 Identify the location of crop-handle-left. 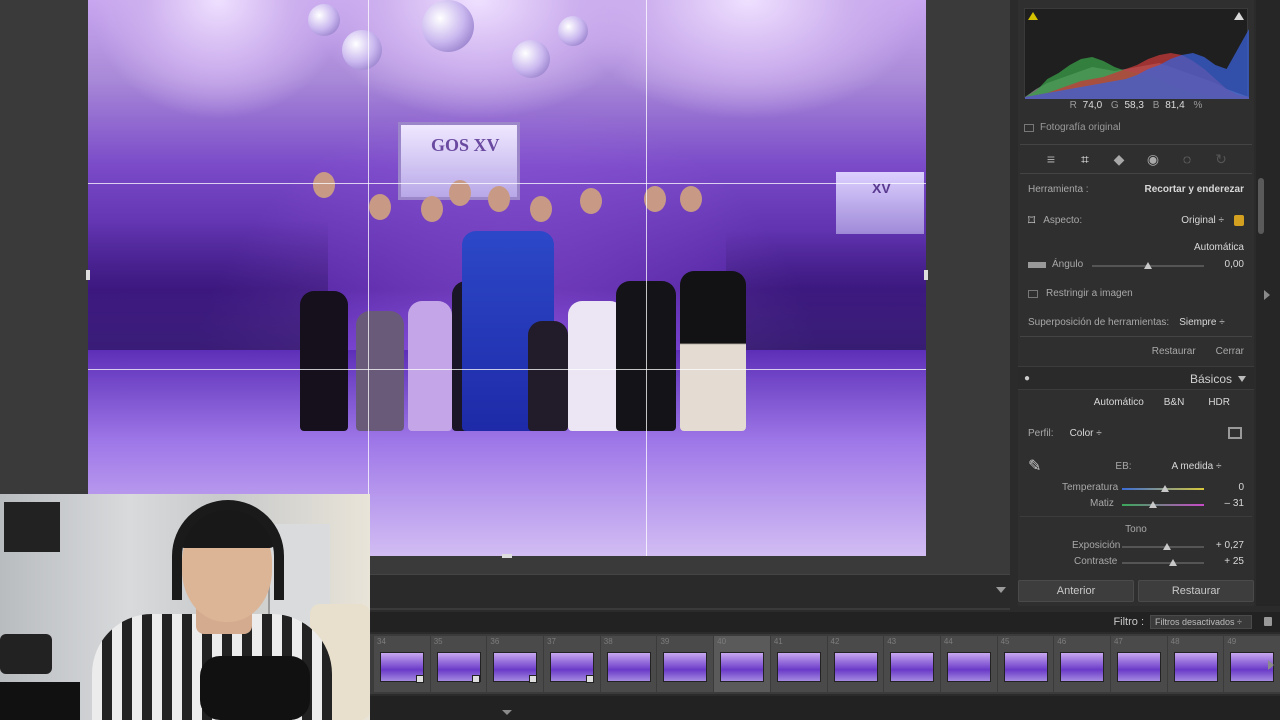
(88, 275).